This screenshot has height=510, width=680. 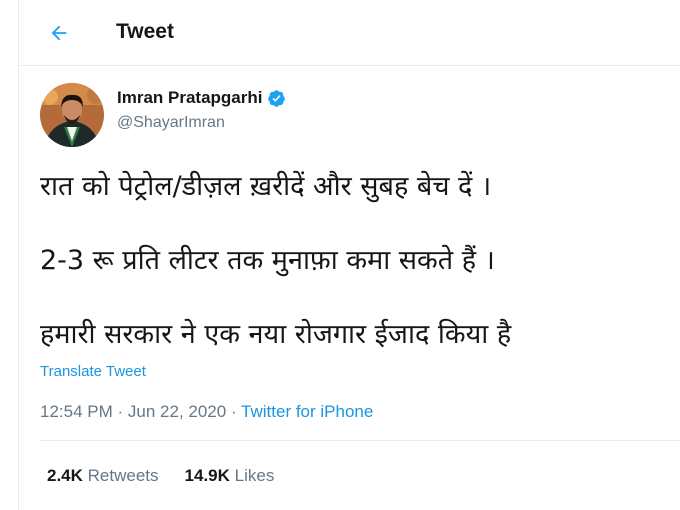 I want to click on author-name-text: Imran Pratapgarhi, so click(x=190, y=97).